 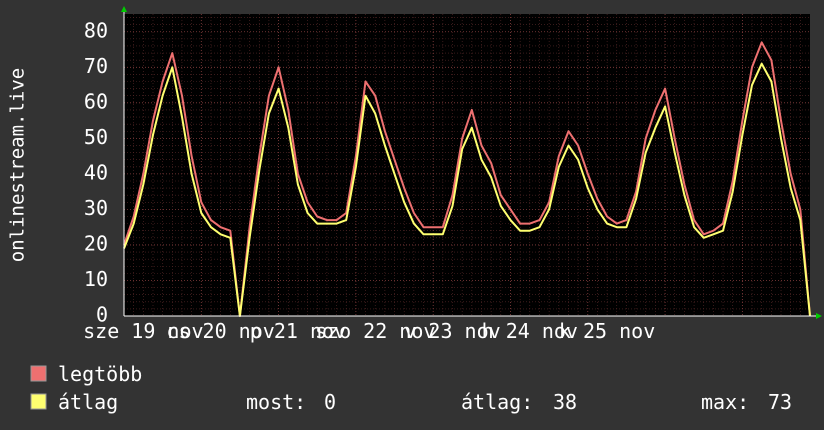 What do you see at coordinates (819, 316) in the screenshot?
I see `x-axis-arrow` at bounding box center [819, 316].